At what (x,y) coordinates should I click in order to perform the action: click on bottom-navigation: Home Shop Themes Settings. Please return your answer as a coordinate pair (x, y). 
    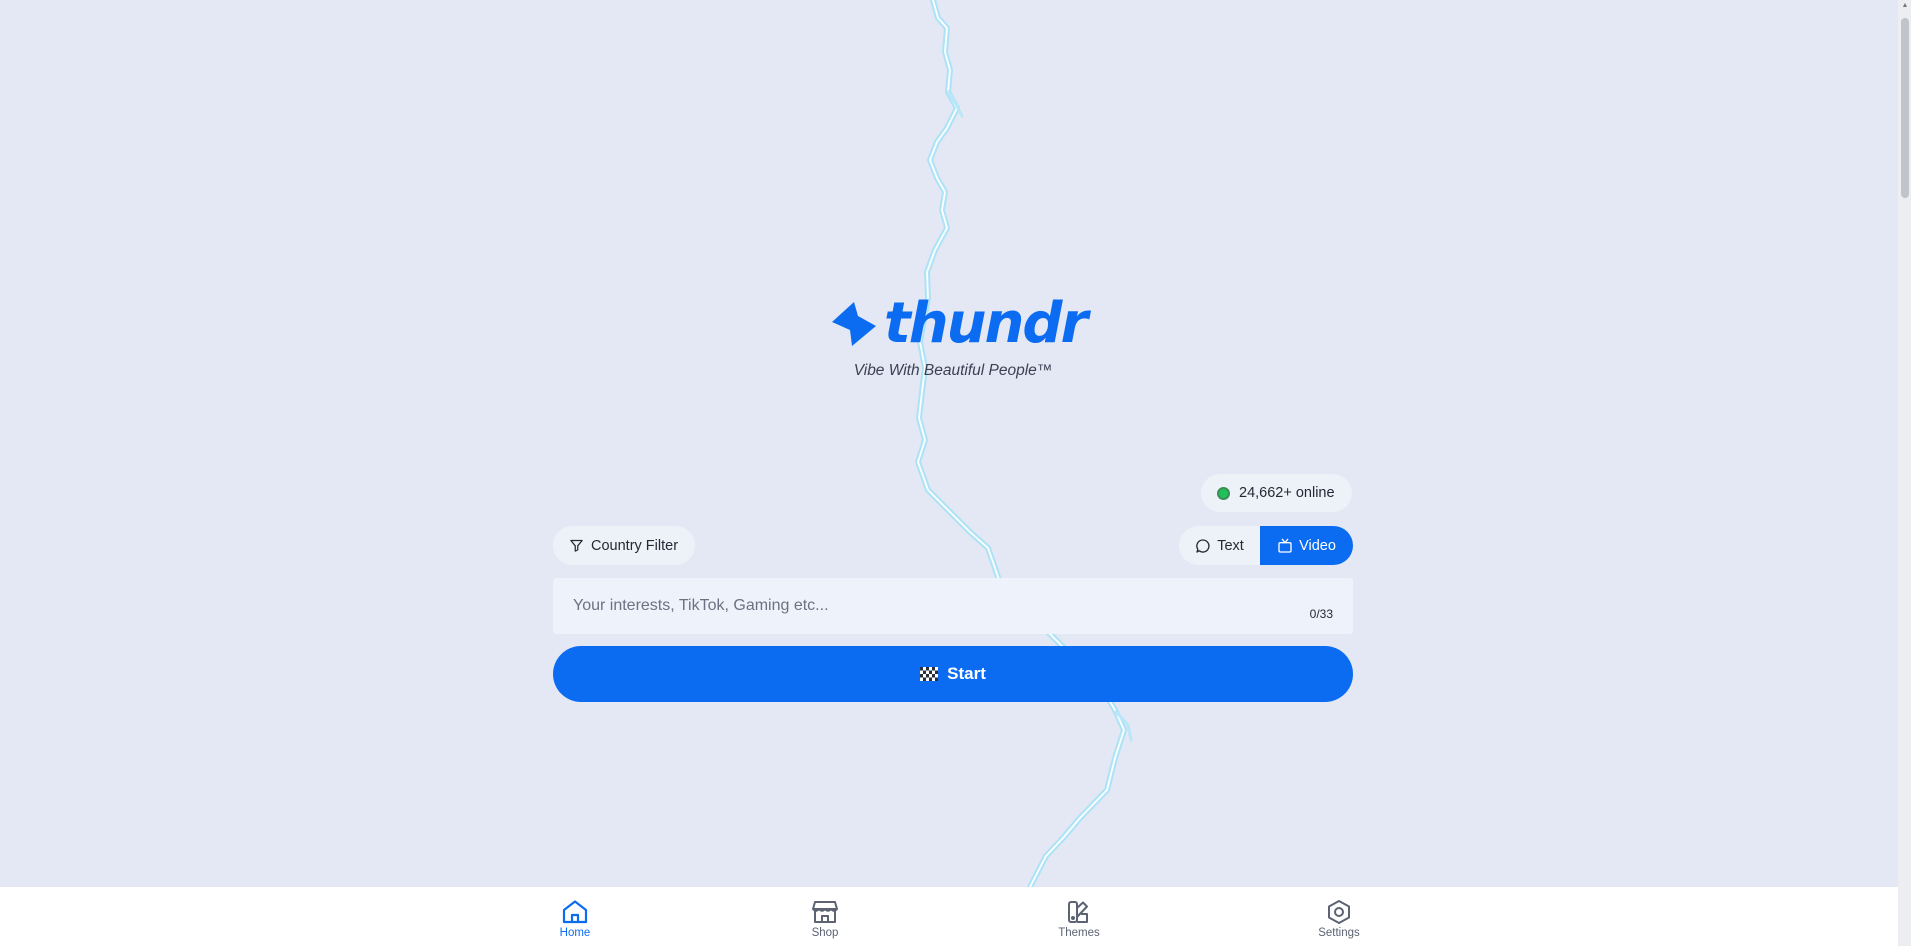
    Looking at the image, I should click on (949, 916).